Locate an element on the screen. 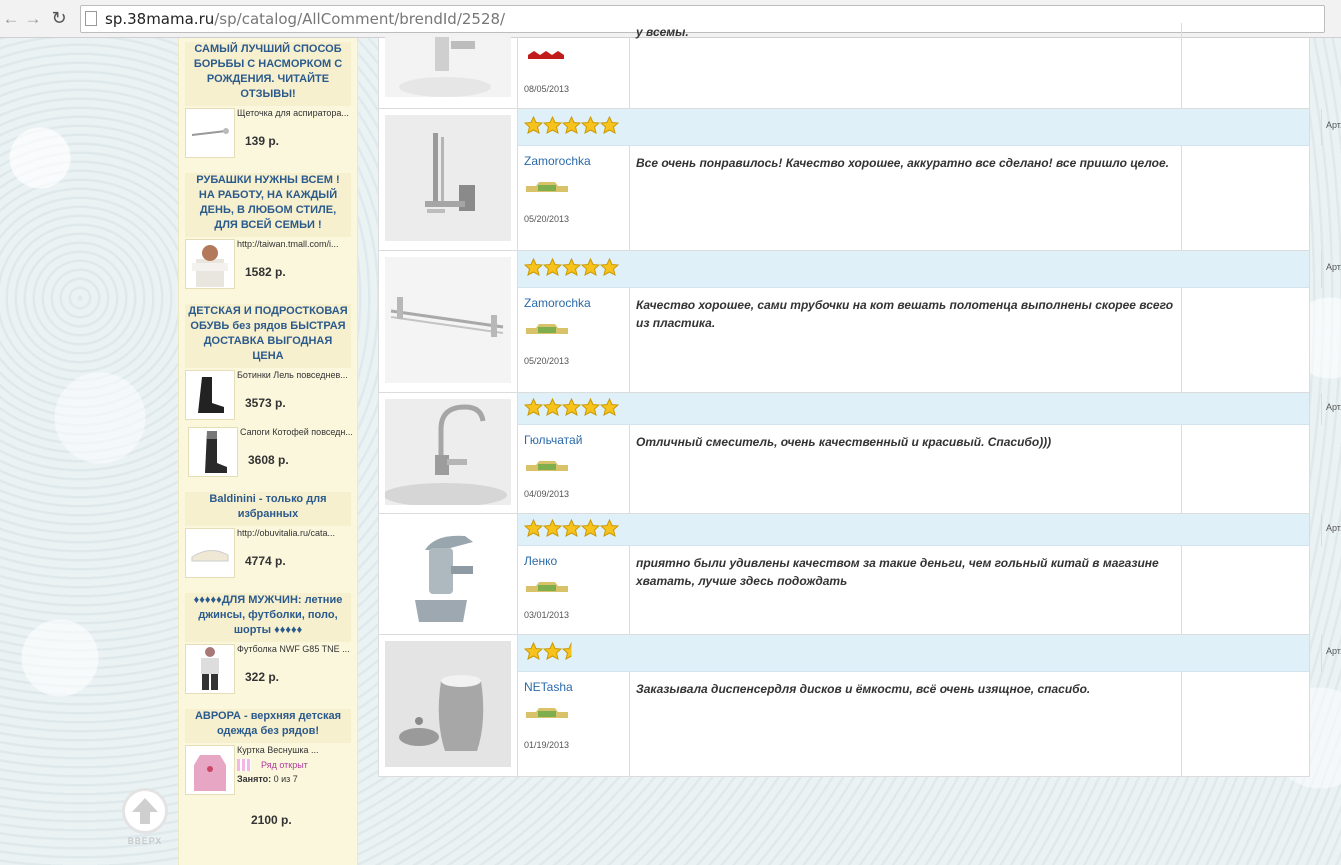  row-status-icon is located at coordinates (244, 765).